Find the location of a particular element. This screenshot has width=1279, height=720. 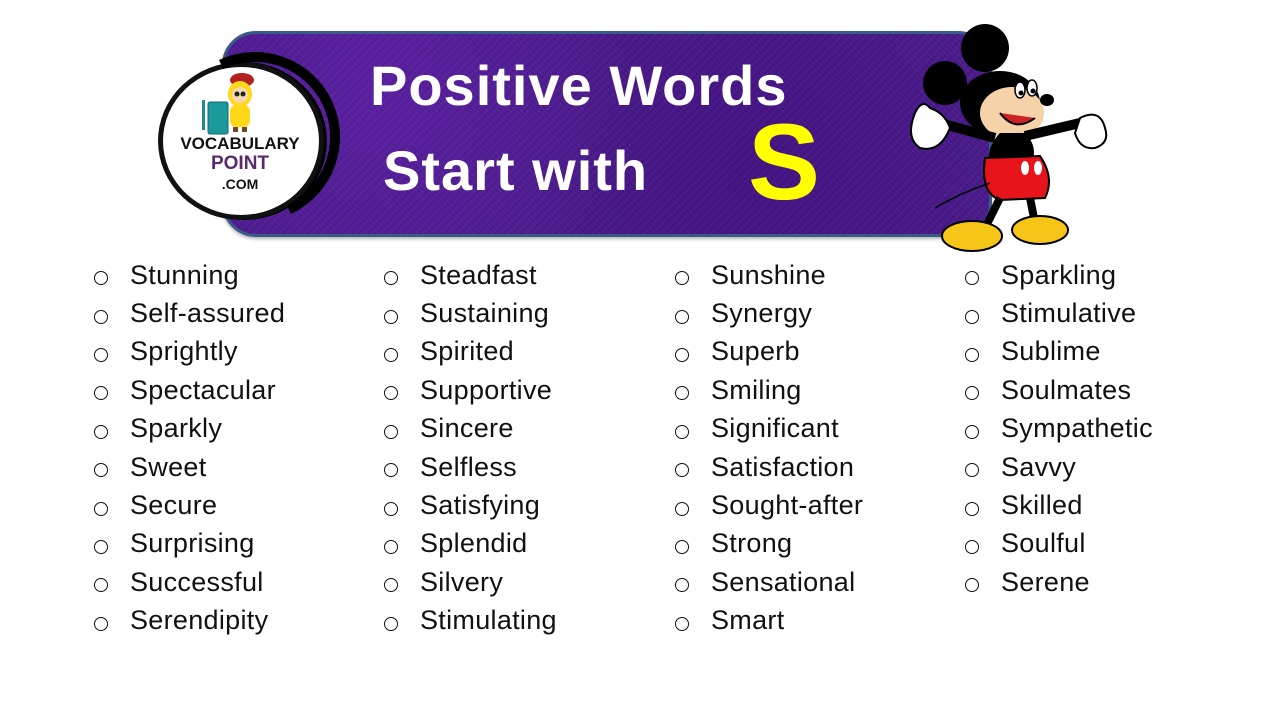

list-item: Sensational is located at coordinates (766, 582).